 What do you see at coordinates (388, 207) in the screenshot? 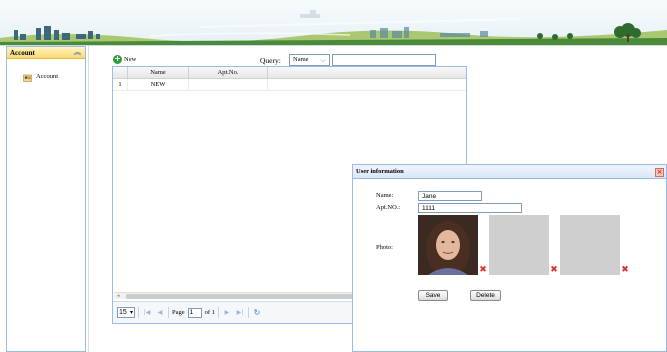
I see `apt-label: Apt.NO.:` at bounding box center [388, 207].